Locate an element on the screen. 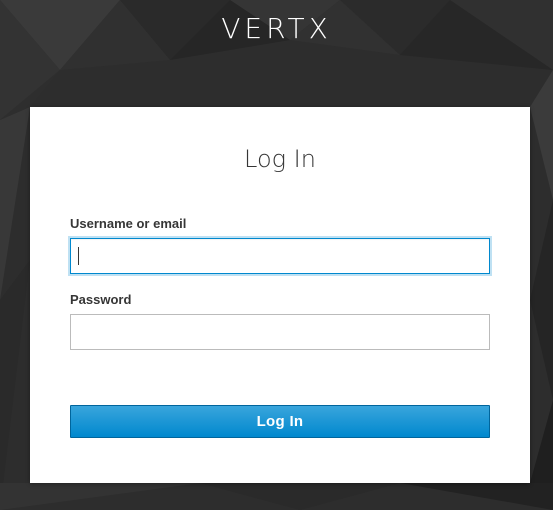  login-button: Log In is located at coordinates (280, 421).